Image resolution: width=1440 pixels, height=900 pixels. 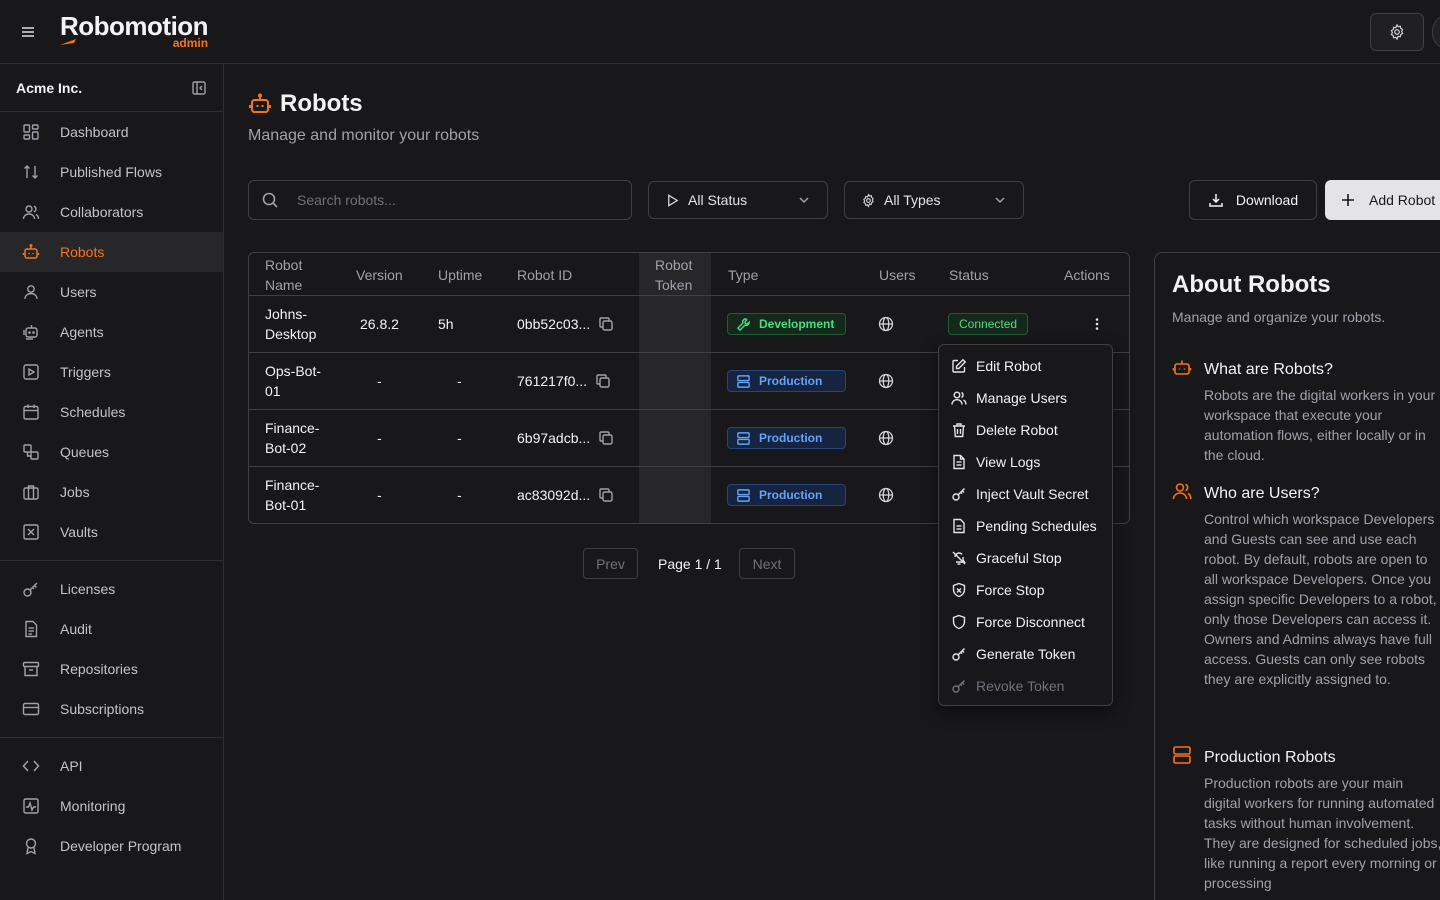 I want to click on menu-item-label: Inject Vault Secret, so click(x=1032, y=494).